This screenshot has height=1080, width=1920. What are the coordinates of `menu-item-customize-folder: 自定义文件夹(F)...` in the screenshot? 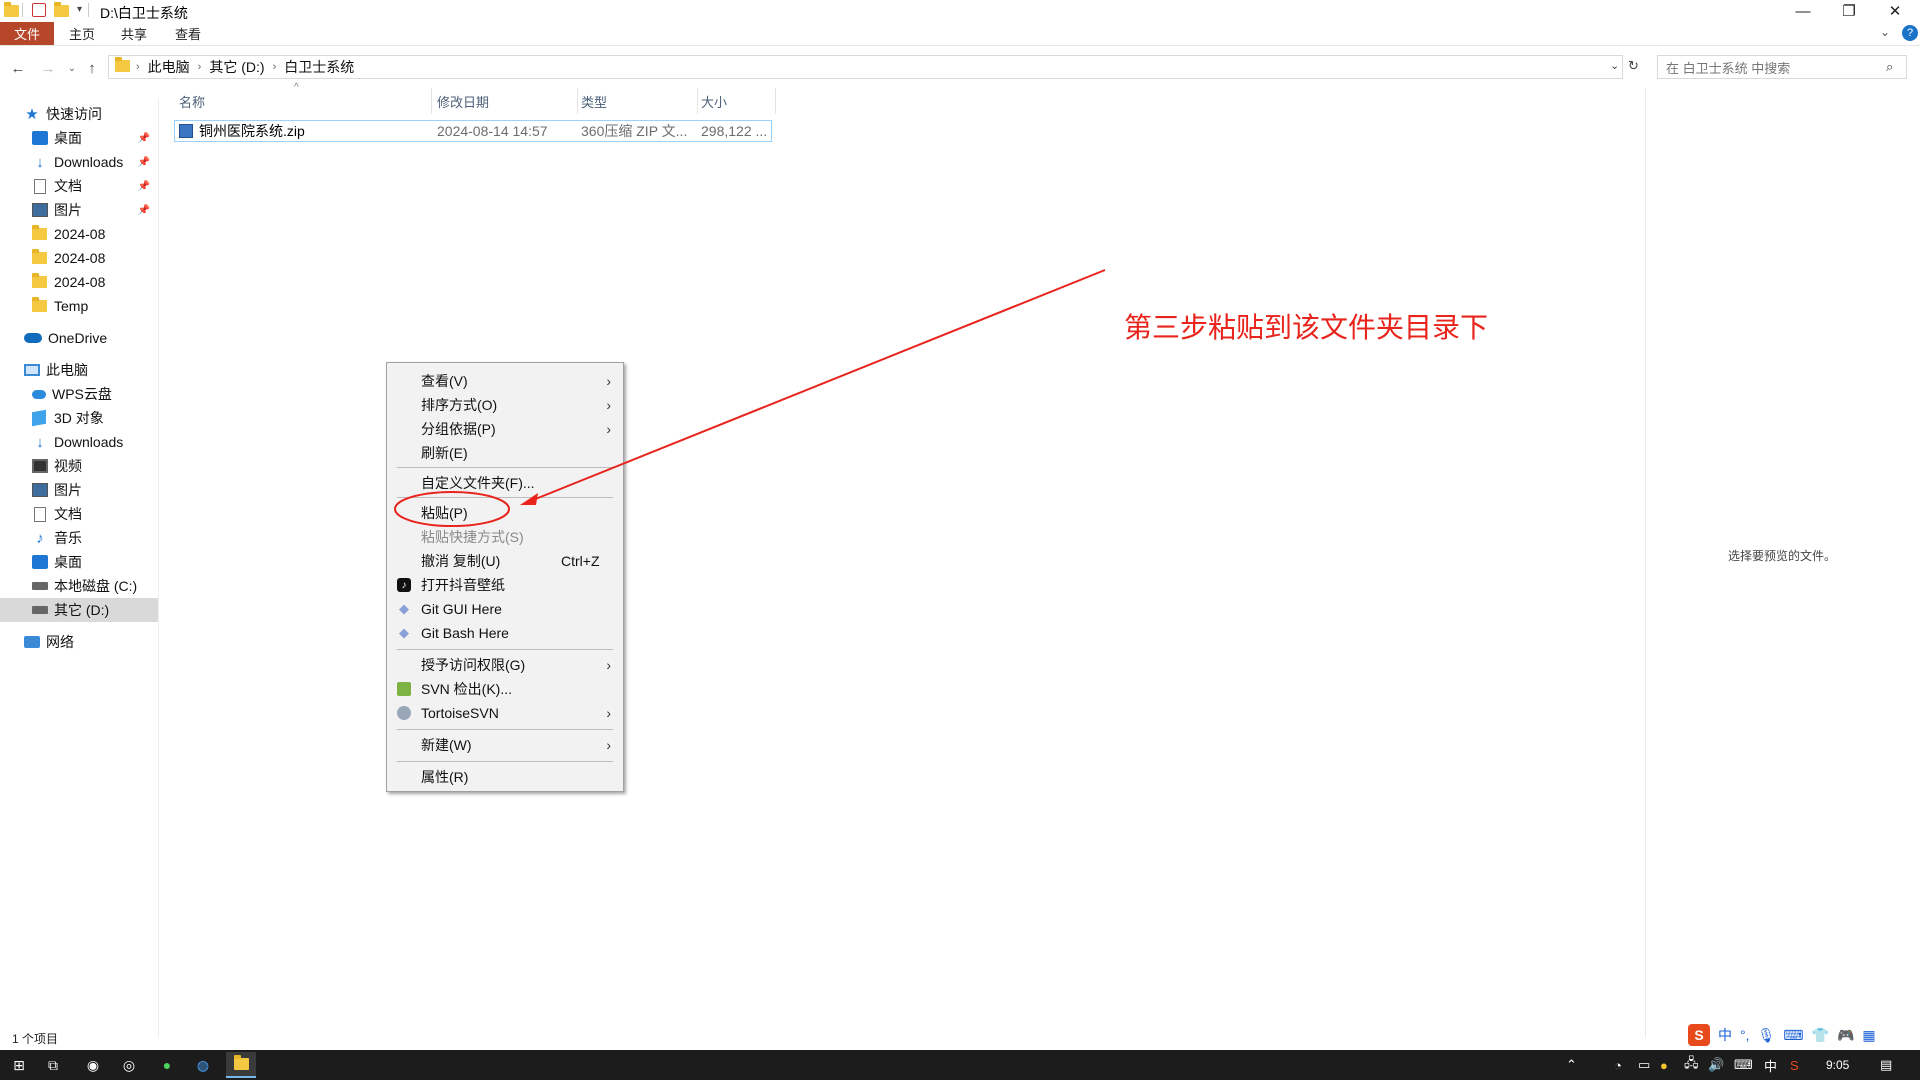 It's located at (505, 483).